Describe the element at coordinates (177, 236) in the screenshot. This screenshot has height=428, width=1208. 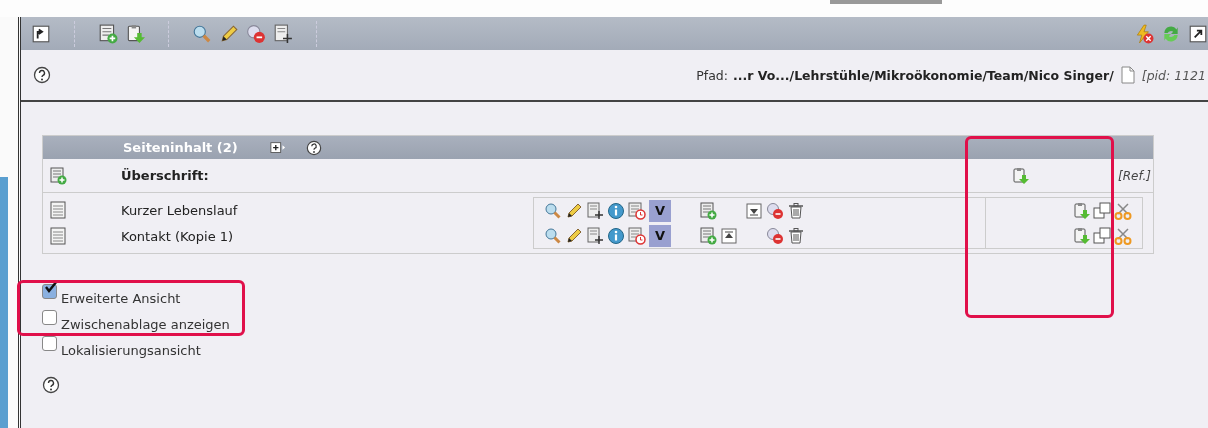
I see `content-title: Kontakt (Kopie 1)` at that location.